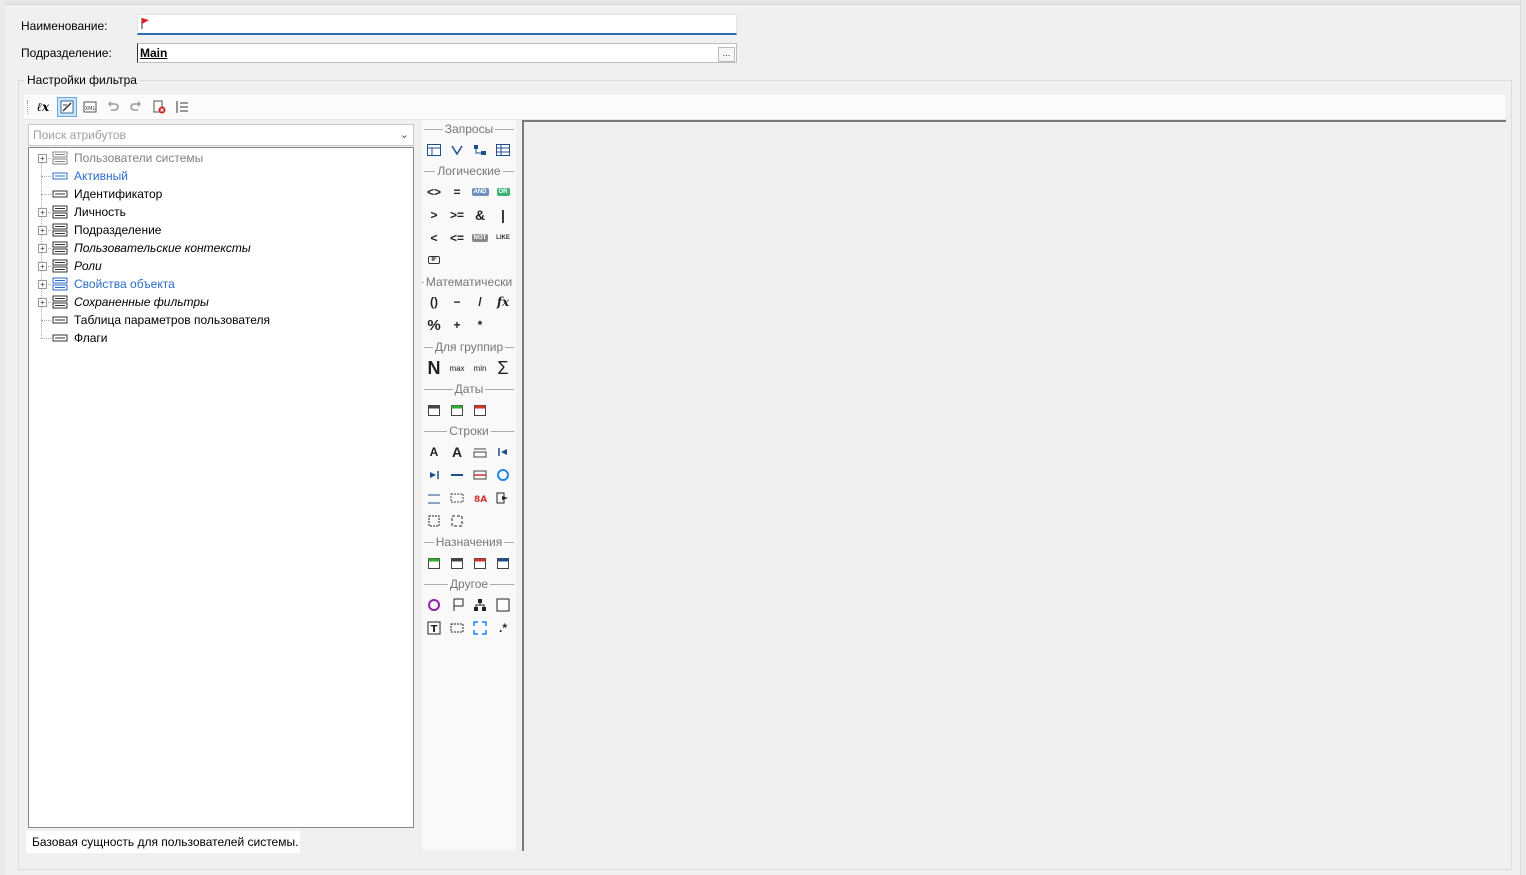 The image size is (1526, 875). Describe the element at coordinates (480, 150) in the screenshot. I see `query-tree-icon` at that location.